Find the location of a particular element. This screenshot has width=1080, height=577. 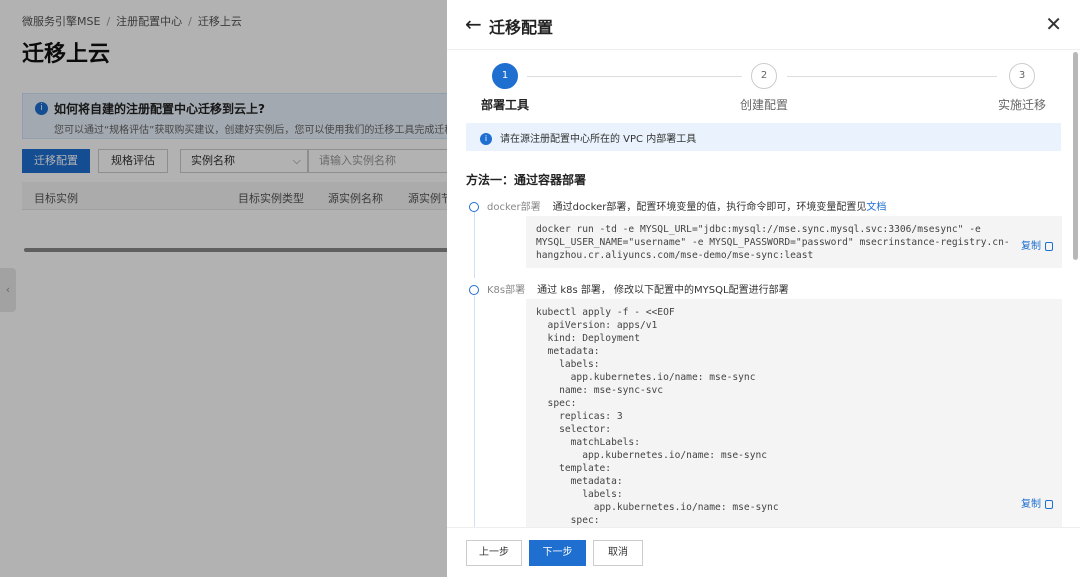

prev-step-button: 上一步 is located at coordinates (494, 553).